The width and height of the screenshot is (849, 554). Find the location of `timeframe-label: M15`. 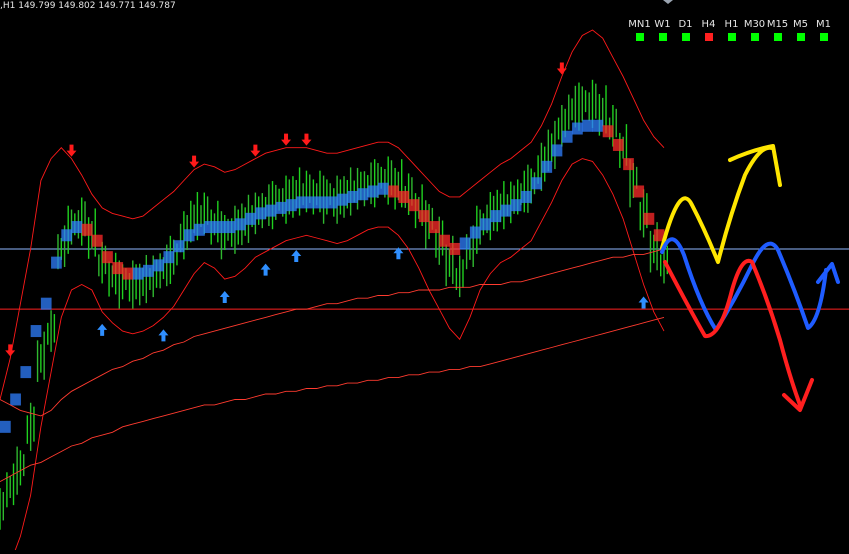

timeframe-label: M15 is located at coordinates (777, 24).